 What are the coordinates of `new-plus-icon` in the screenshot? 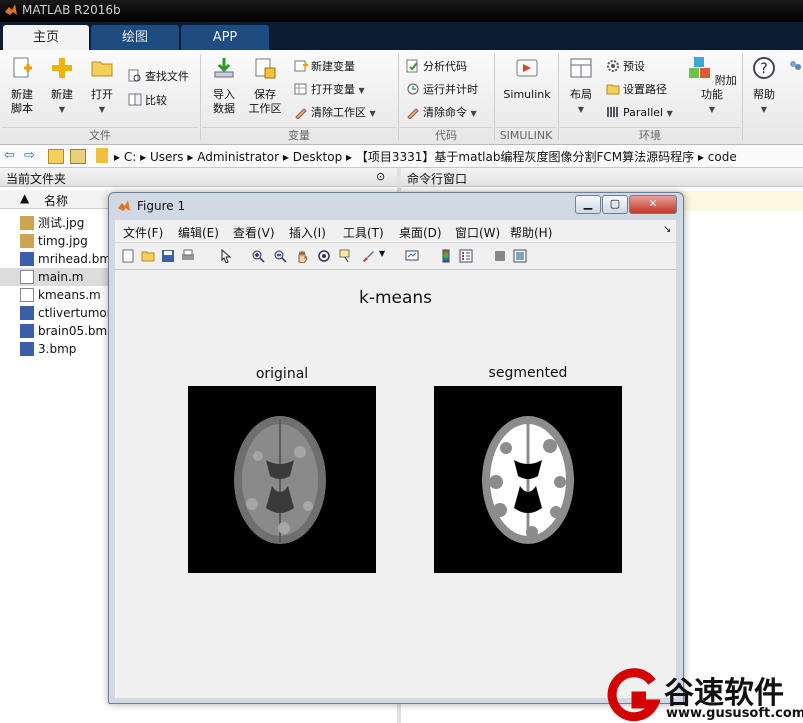 It's located at (62, 68).